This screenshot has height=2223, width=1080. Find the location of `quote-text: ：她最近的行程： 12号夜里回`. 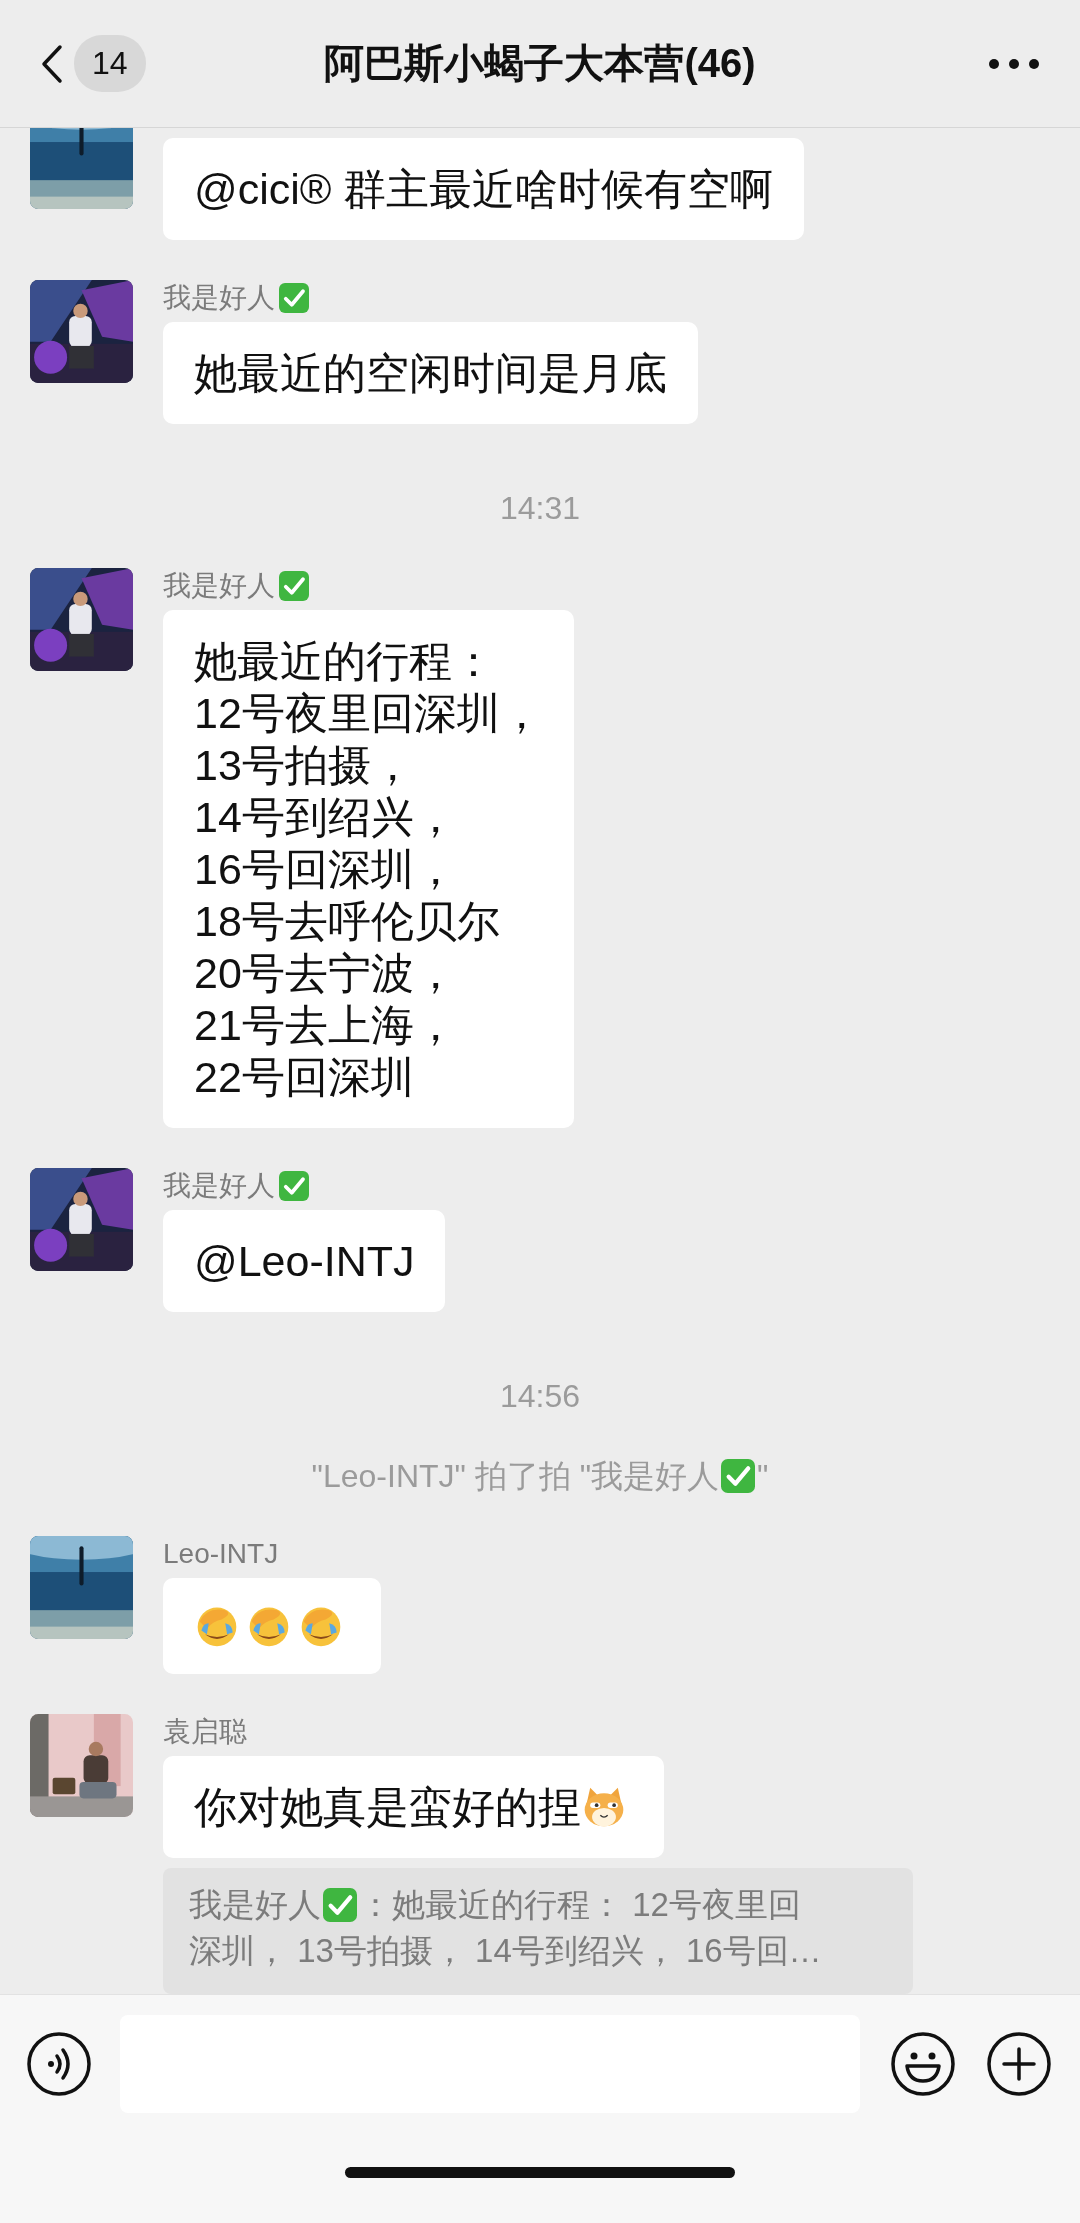

quote-text: ：她最近的行程： 12号夜里回 is located at coordinates (580, 1905).